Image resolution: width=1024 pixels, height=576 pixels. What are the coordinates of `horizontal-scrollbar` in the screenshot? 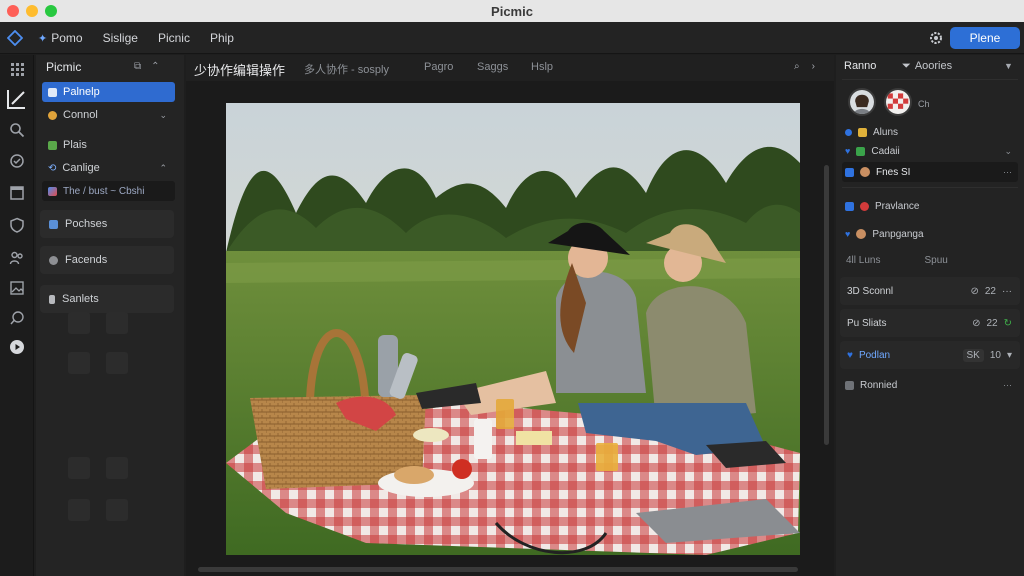 It's located at (498, 569).